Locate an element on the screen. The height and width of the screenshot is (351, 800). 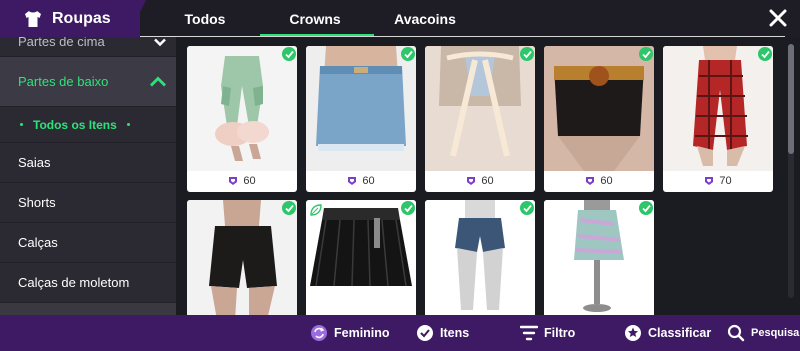
items-label: Itens is located at coordinates (455, 333).